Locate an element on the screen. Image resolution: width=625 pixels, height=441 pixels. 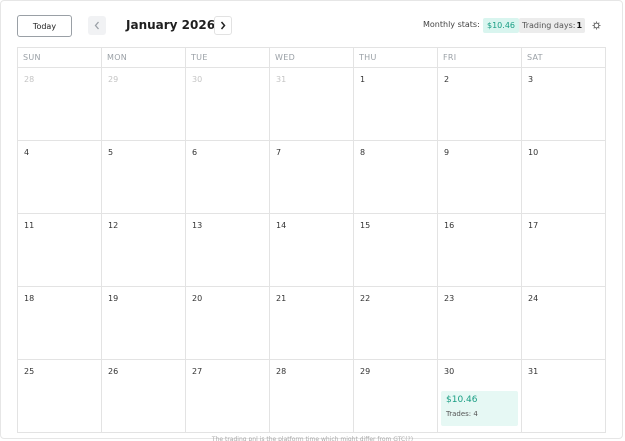
day-cell: 12 is located at coordinates (144, 250).